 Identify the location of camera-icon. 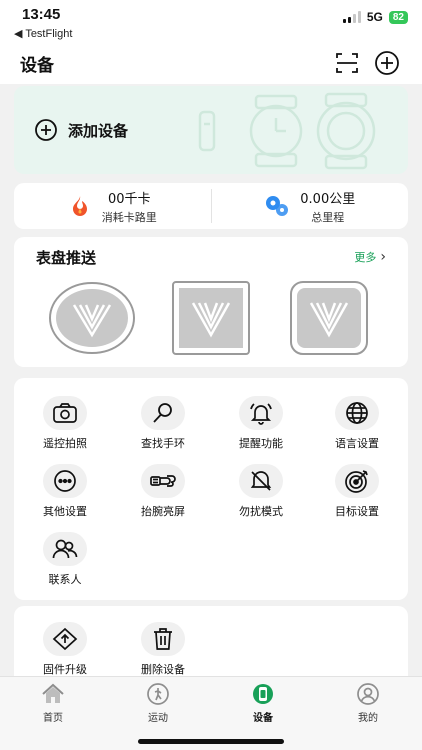
(65, 413).